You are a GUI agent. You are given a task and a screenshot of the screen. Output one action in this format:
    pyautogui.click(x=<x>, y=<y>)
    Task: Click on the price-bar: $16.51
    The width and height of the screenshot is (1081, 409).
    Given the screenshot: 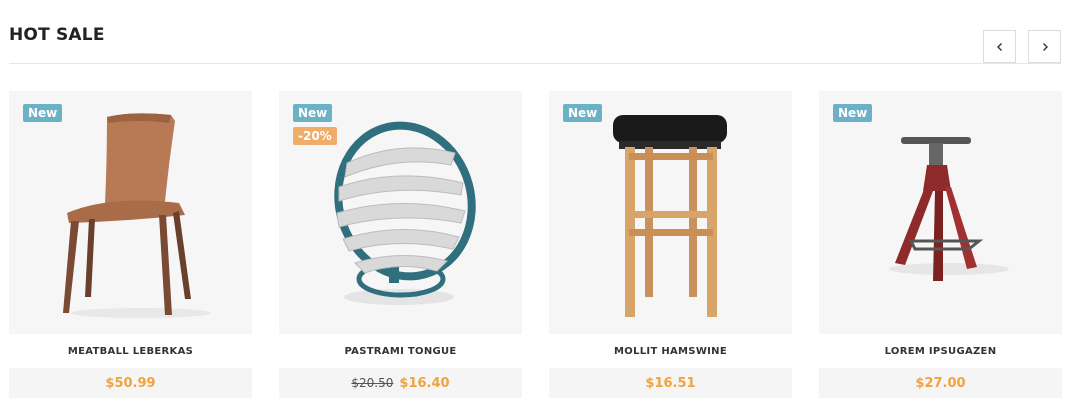 What is the action you would take?
    pyautogui.click(x=670, y=383)
    